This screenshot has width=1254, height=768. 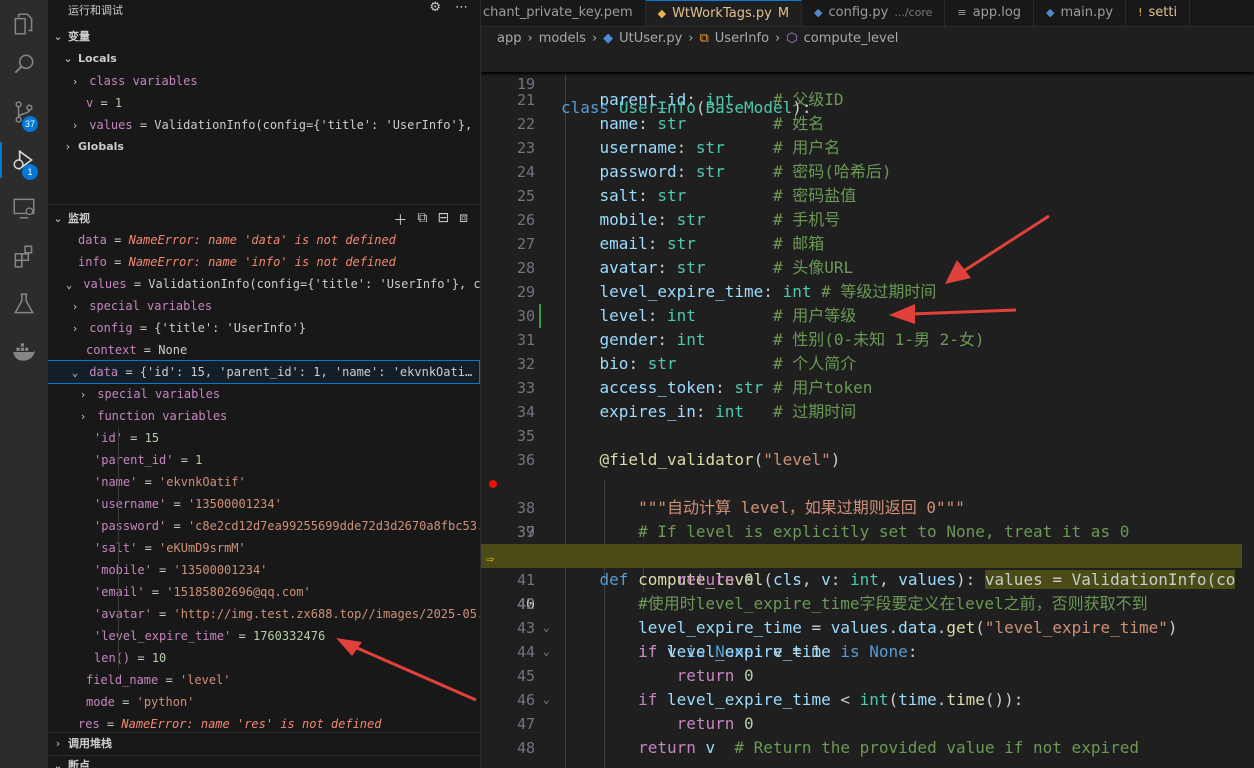 I want to click on code-line: 44 ⌄ if level_expire_time is None:, so click(x=867, y=652).